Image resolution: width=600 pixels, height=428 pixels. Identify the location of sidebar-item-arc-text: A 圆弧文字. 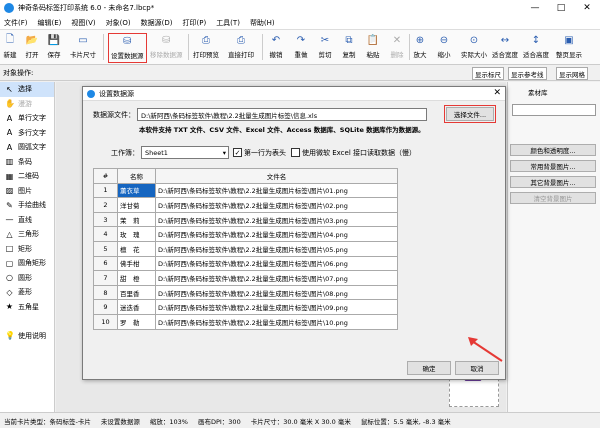
(27, 147).